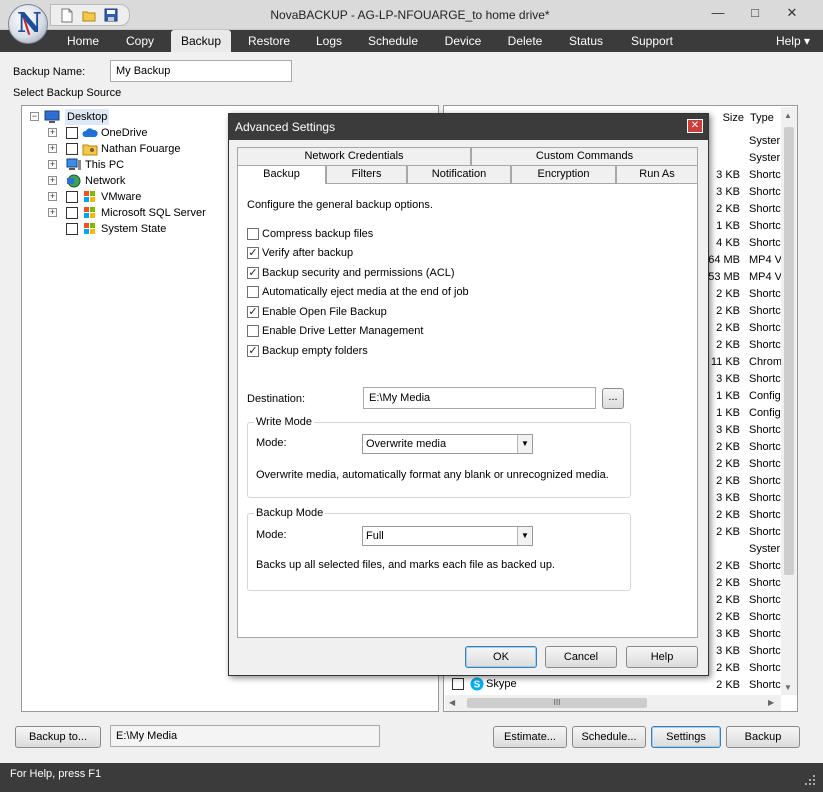 This screenshot has width=823, height=792. I want to click on menu-status: Status, so click(586, 41).